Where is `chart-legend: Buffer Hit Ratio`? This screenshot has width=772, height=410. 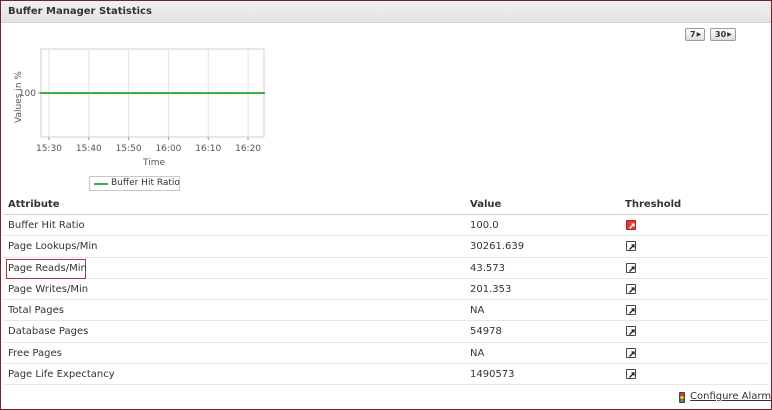
chart-legend: Buffer Hit Ratio is located at coordinates (134, 183).